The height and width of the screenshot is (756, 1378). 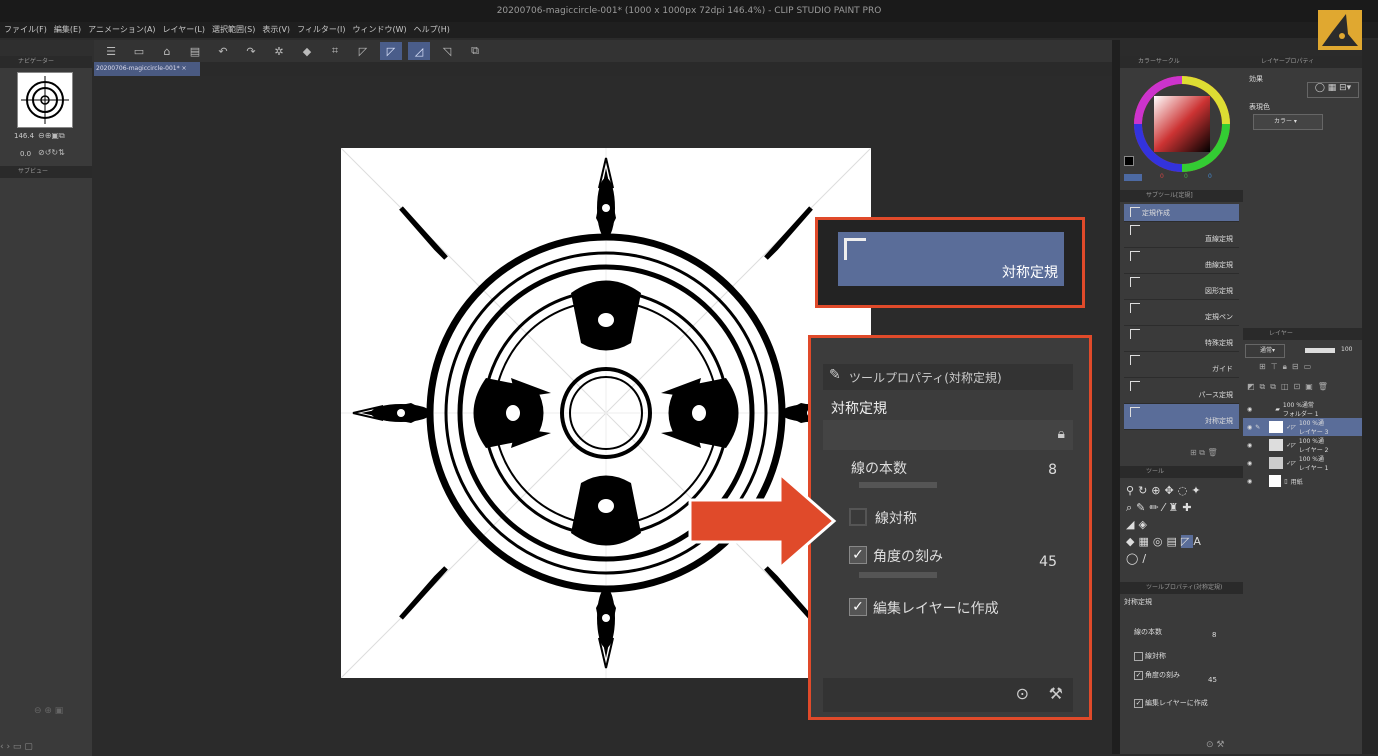 I want to click on pen-icon: ✎, so click(x=1142, y=507).